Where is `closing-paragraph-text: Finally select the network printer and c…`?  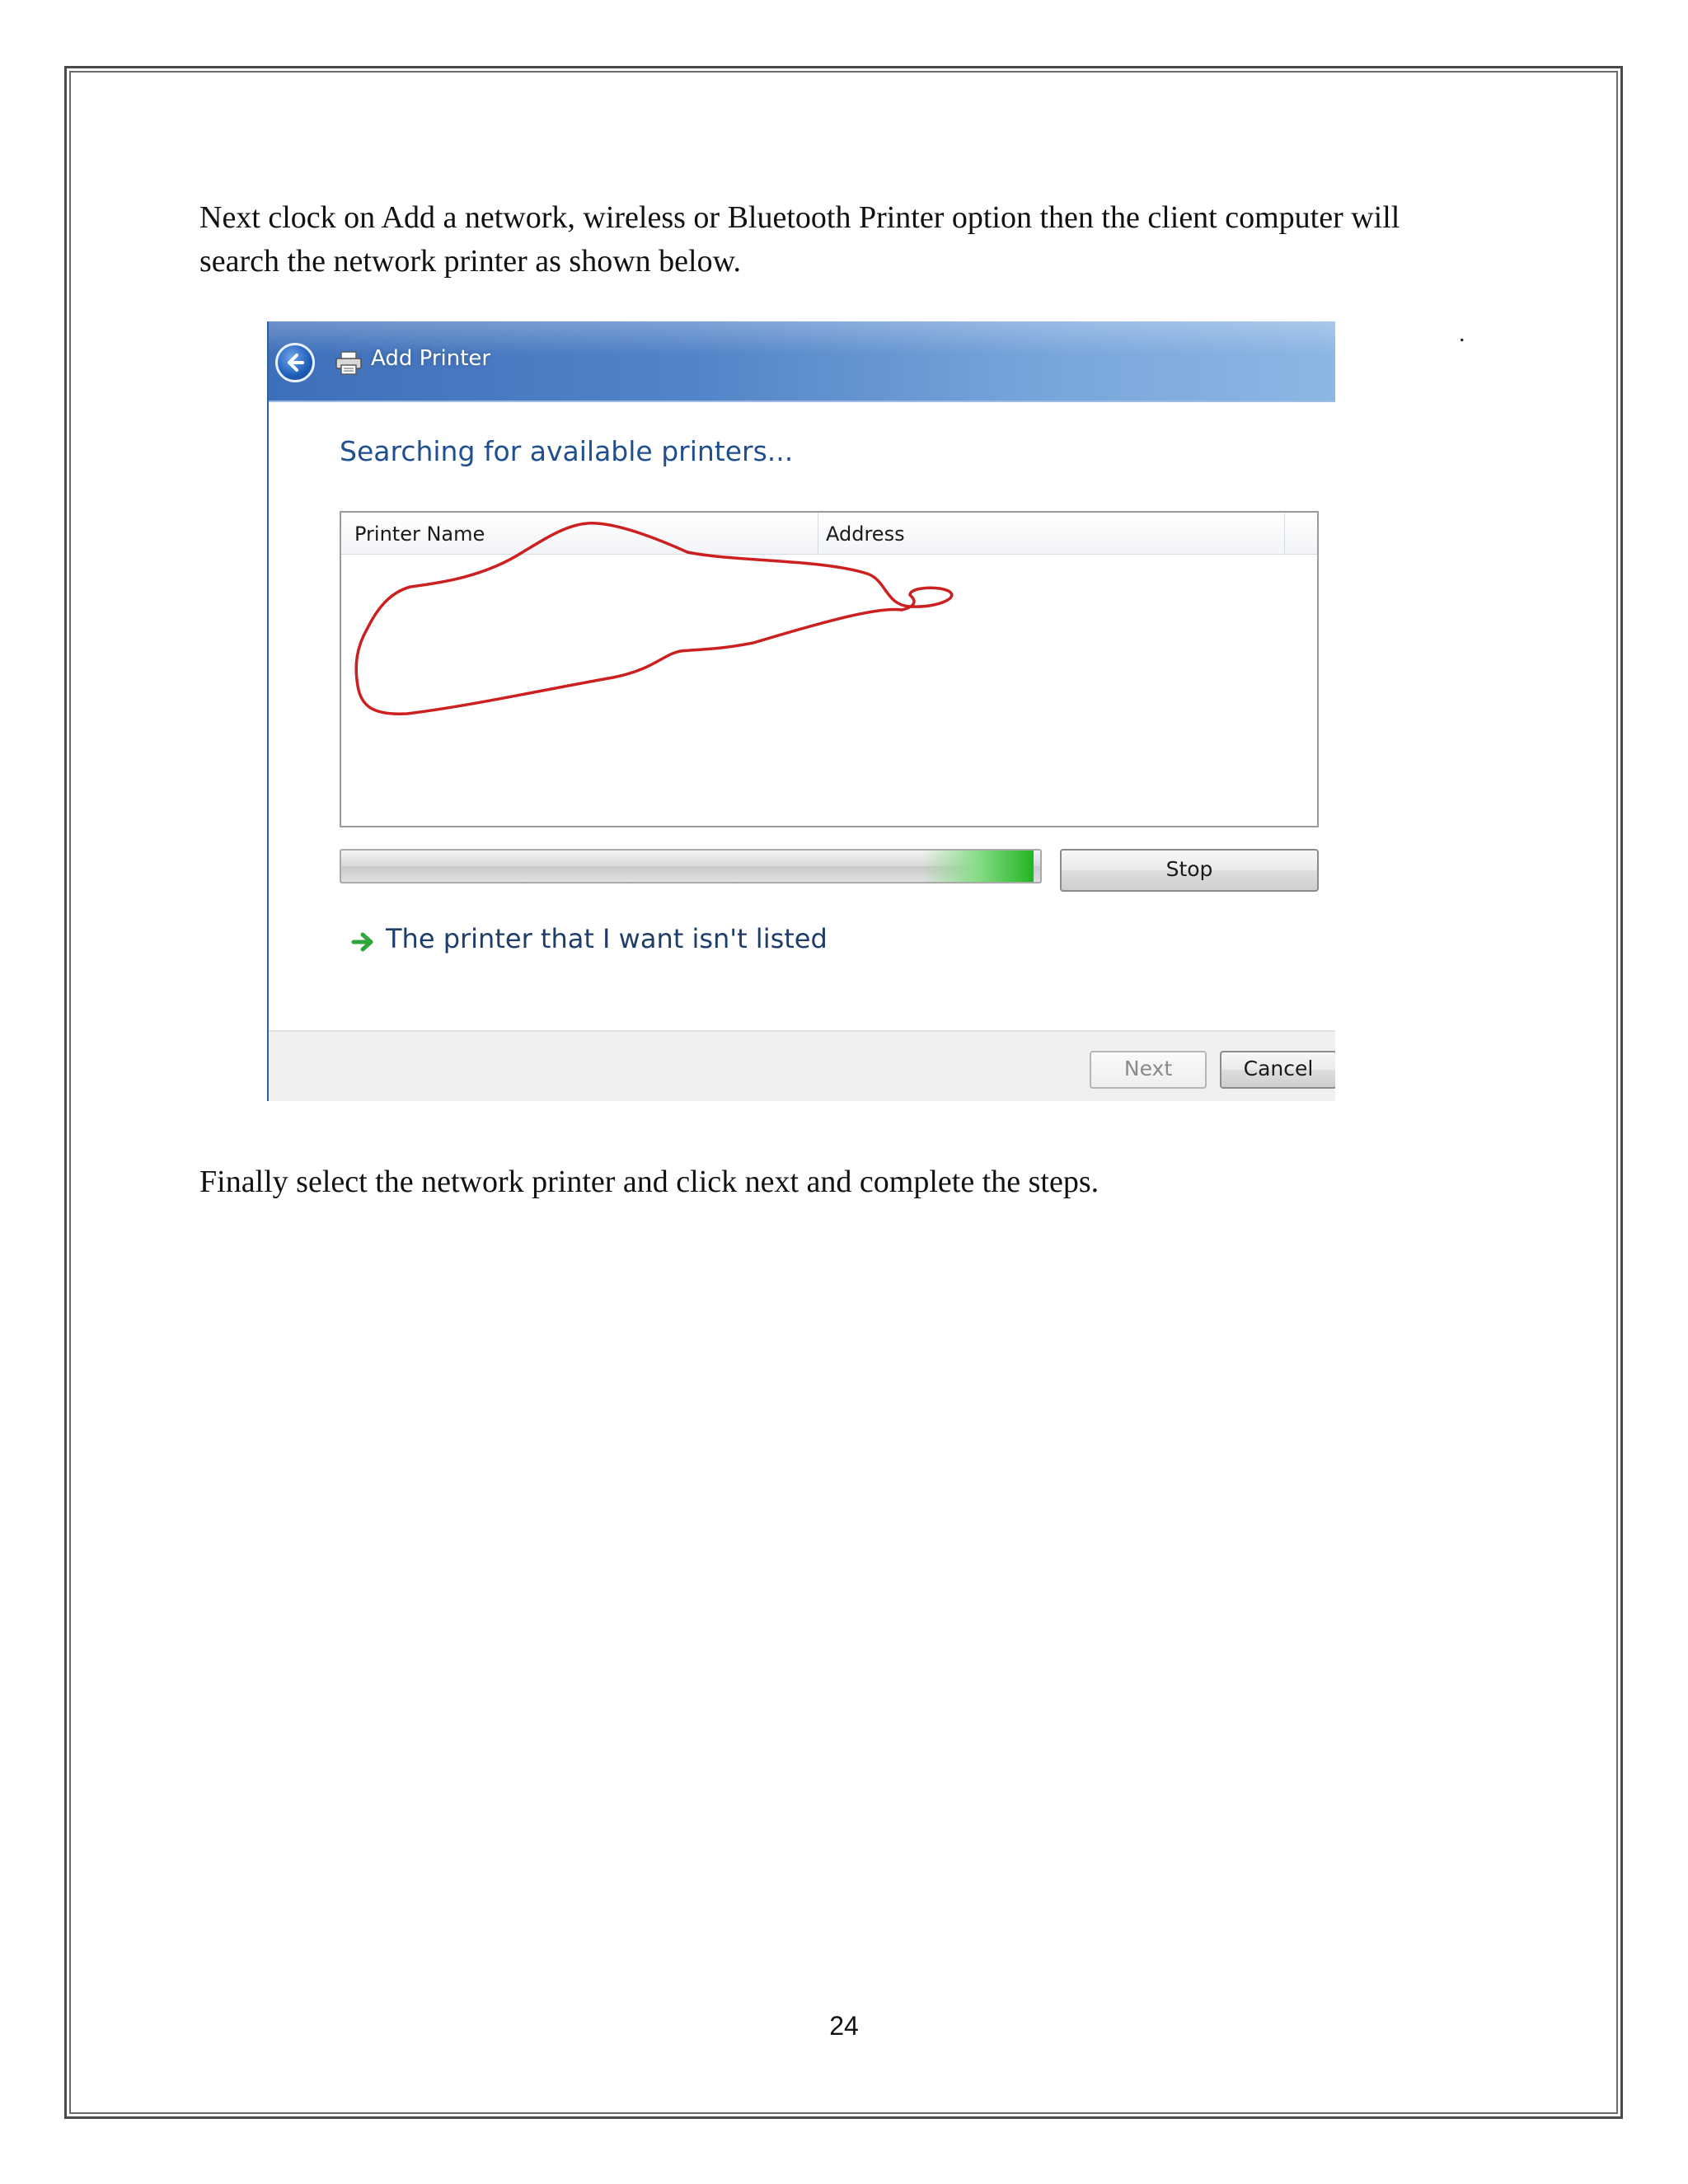 closing-paragraph-text: Finally select the network printer and c… is located at coordinates (650, 1182).